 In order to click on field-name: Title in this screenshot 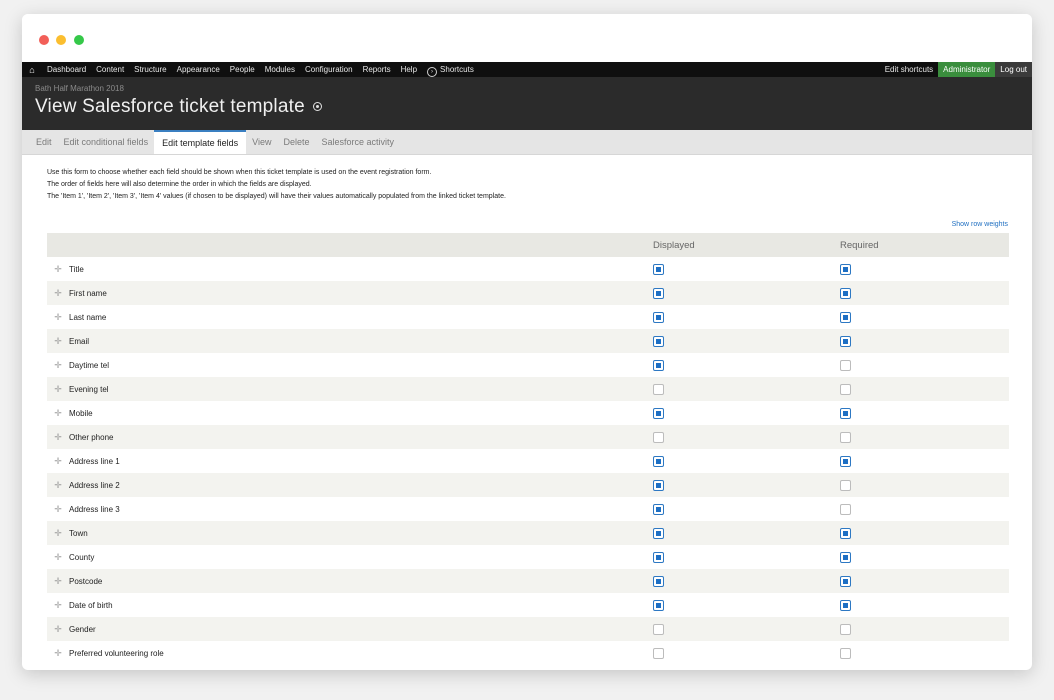, I will do `click(76, 269)`.